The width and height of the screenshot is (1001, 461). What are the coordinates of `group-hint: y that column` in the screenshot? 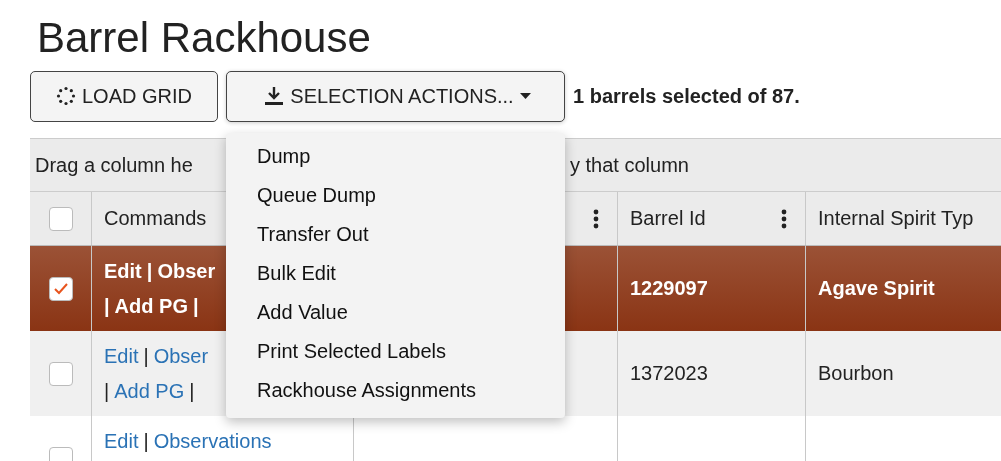 It's located at (629, 165).